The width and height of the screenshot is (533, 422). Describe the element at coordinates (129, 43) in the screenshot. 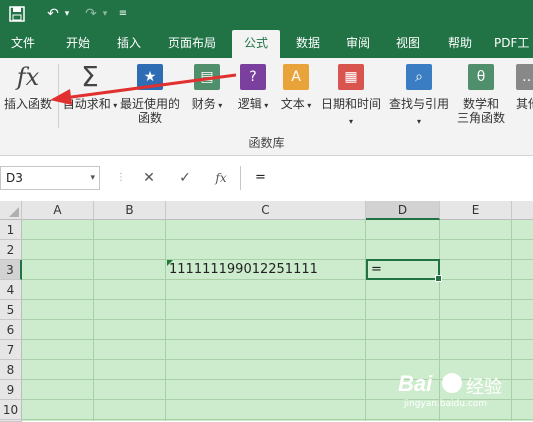

I see `tab-insert: 插入` at that location.